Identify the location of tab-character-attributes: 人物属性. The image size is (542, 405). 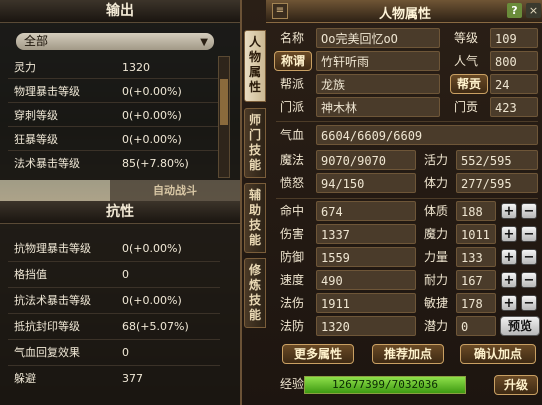
(255, 66).